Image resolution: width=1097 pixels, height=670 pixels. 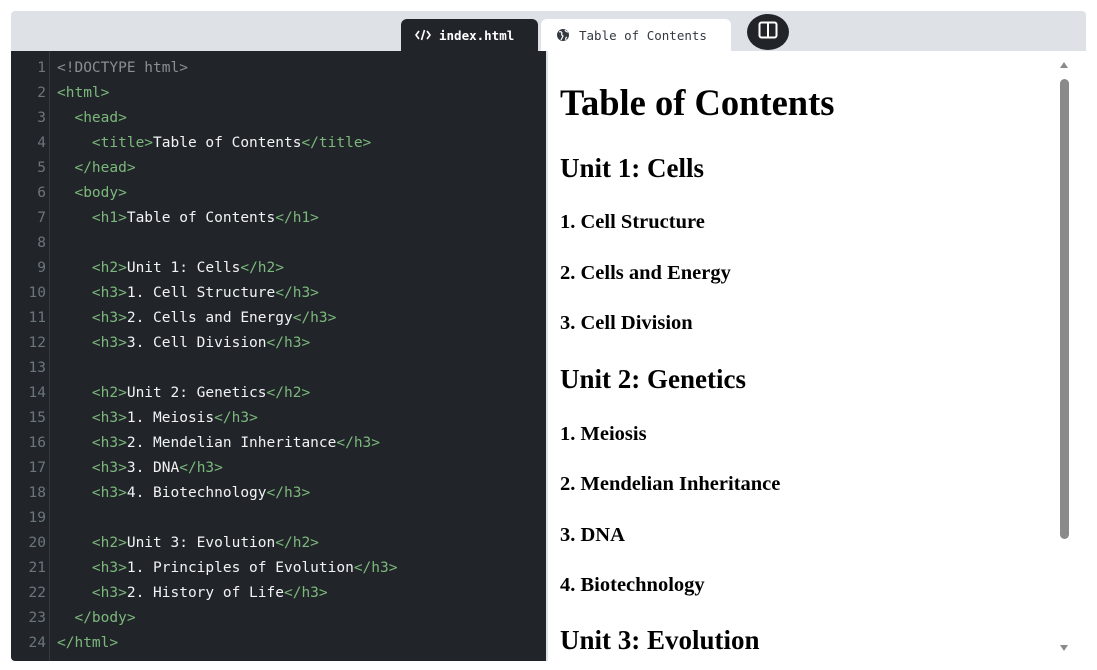 What do you see at coordinates (205, 593) in the screenshot?
I see `code-content: 2. History of Life` at bounding box center [205, 593].